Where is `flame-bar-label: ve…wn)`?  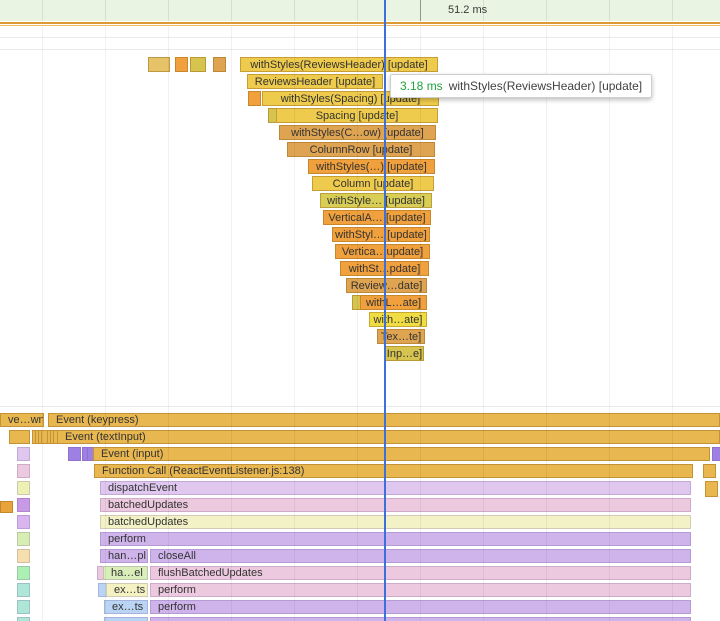
flame-bar-label: ve…wn) is located at coordinates (25, 420).